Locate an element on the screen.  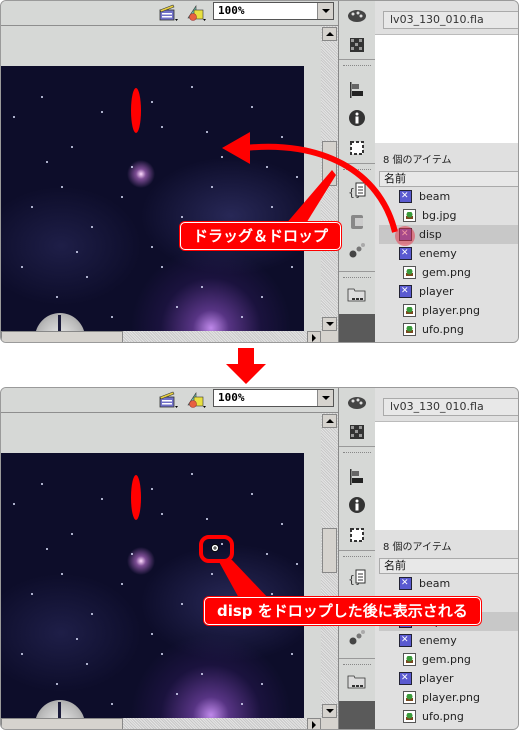
components-icon is located at coordinates (357, 222).